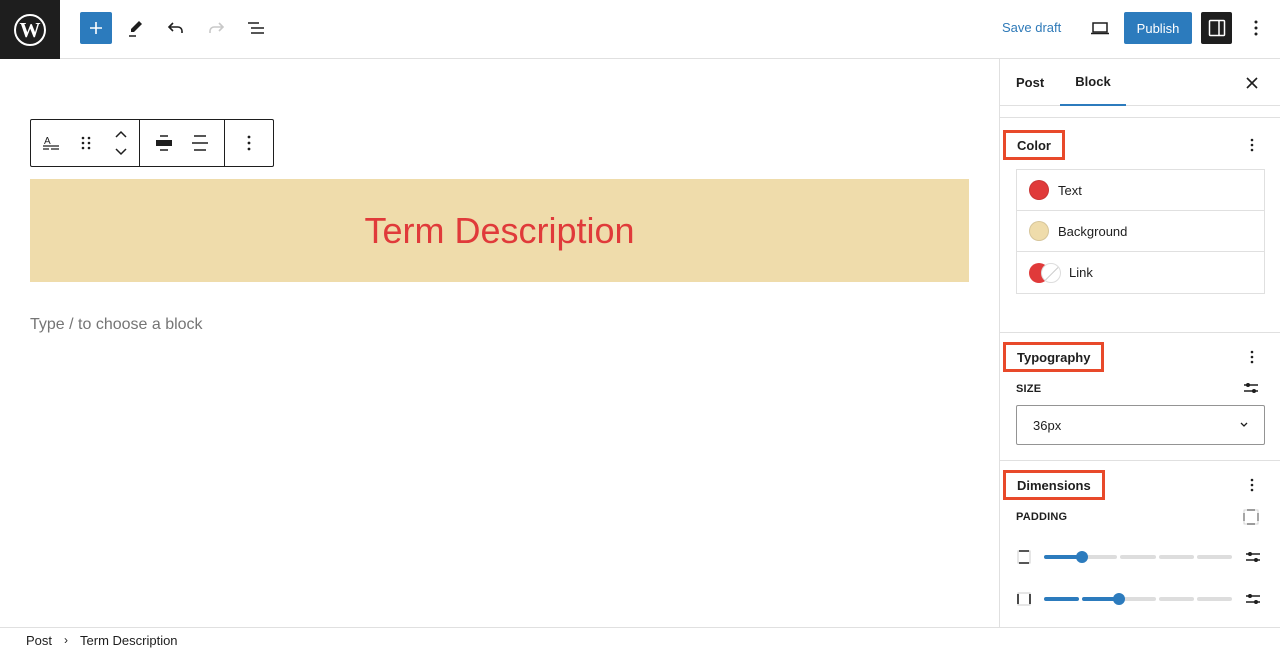  I want to click on box-sides-icon, so click(1251, 517).